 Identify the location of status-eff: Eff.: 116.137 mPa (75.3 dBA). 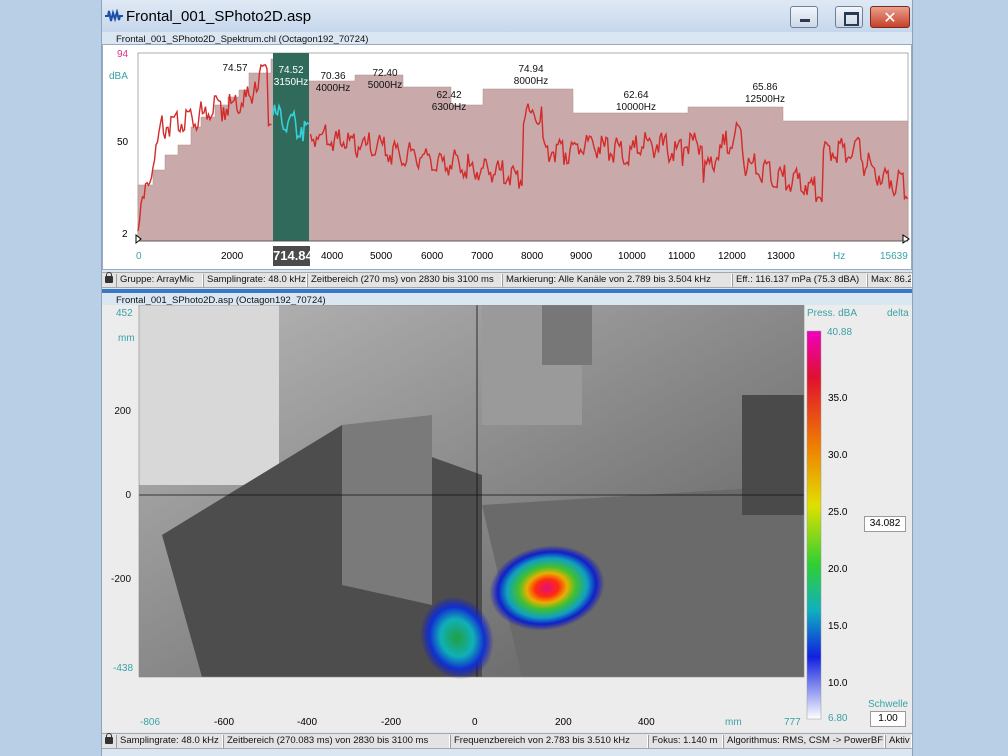
(799, 280).